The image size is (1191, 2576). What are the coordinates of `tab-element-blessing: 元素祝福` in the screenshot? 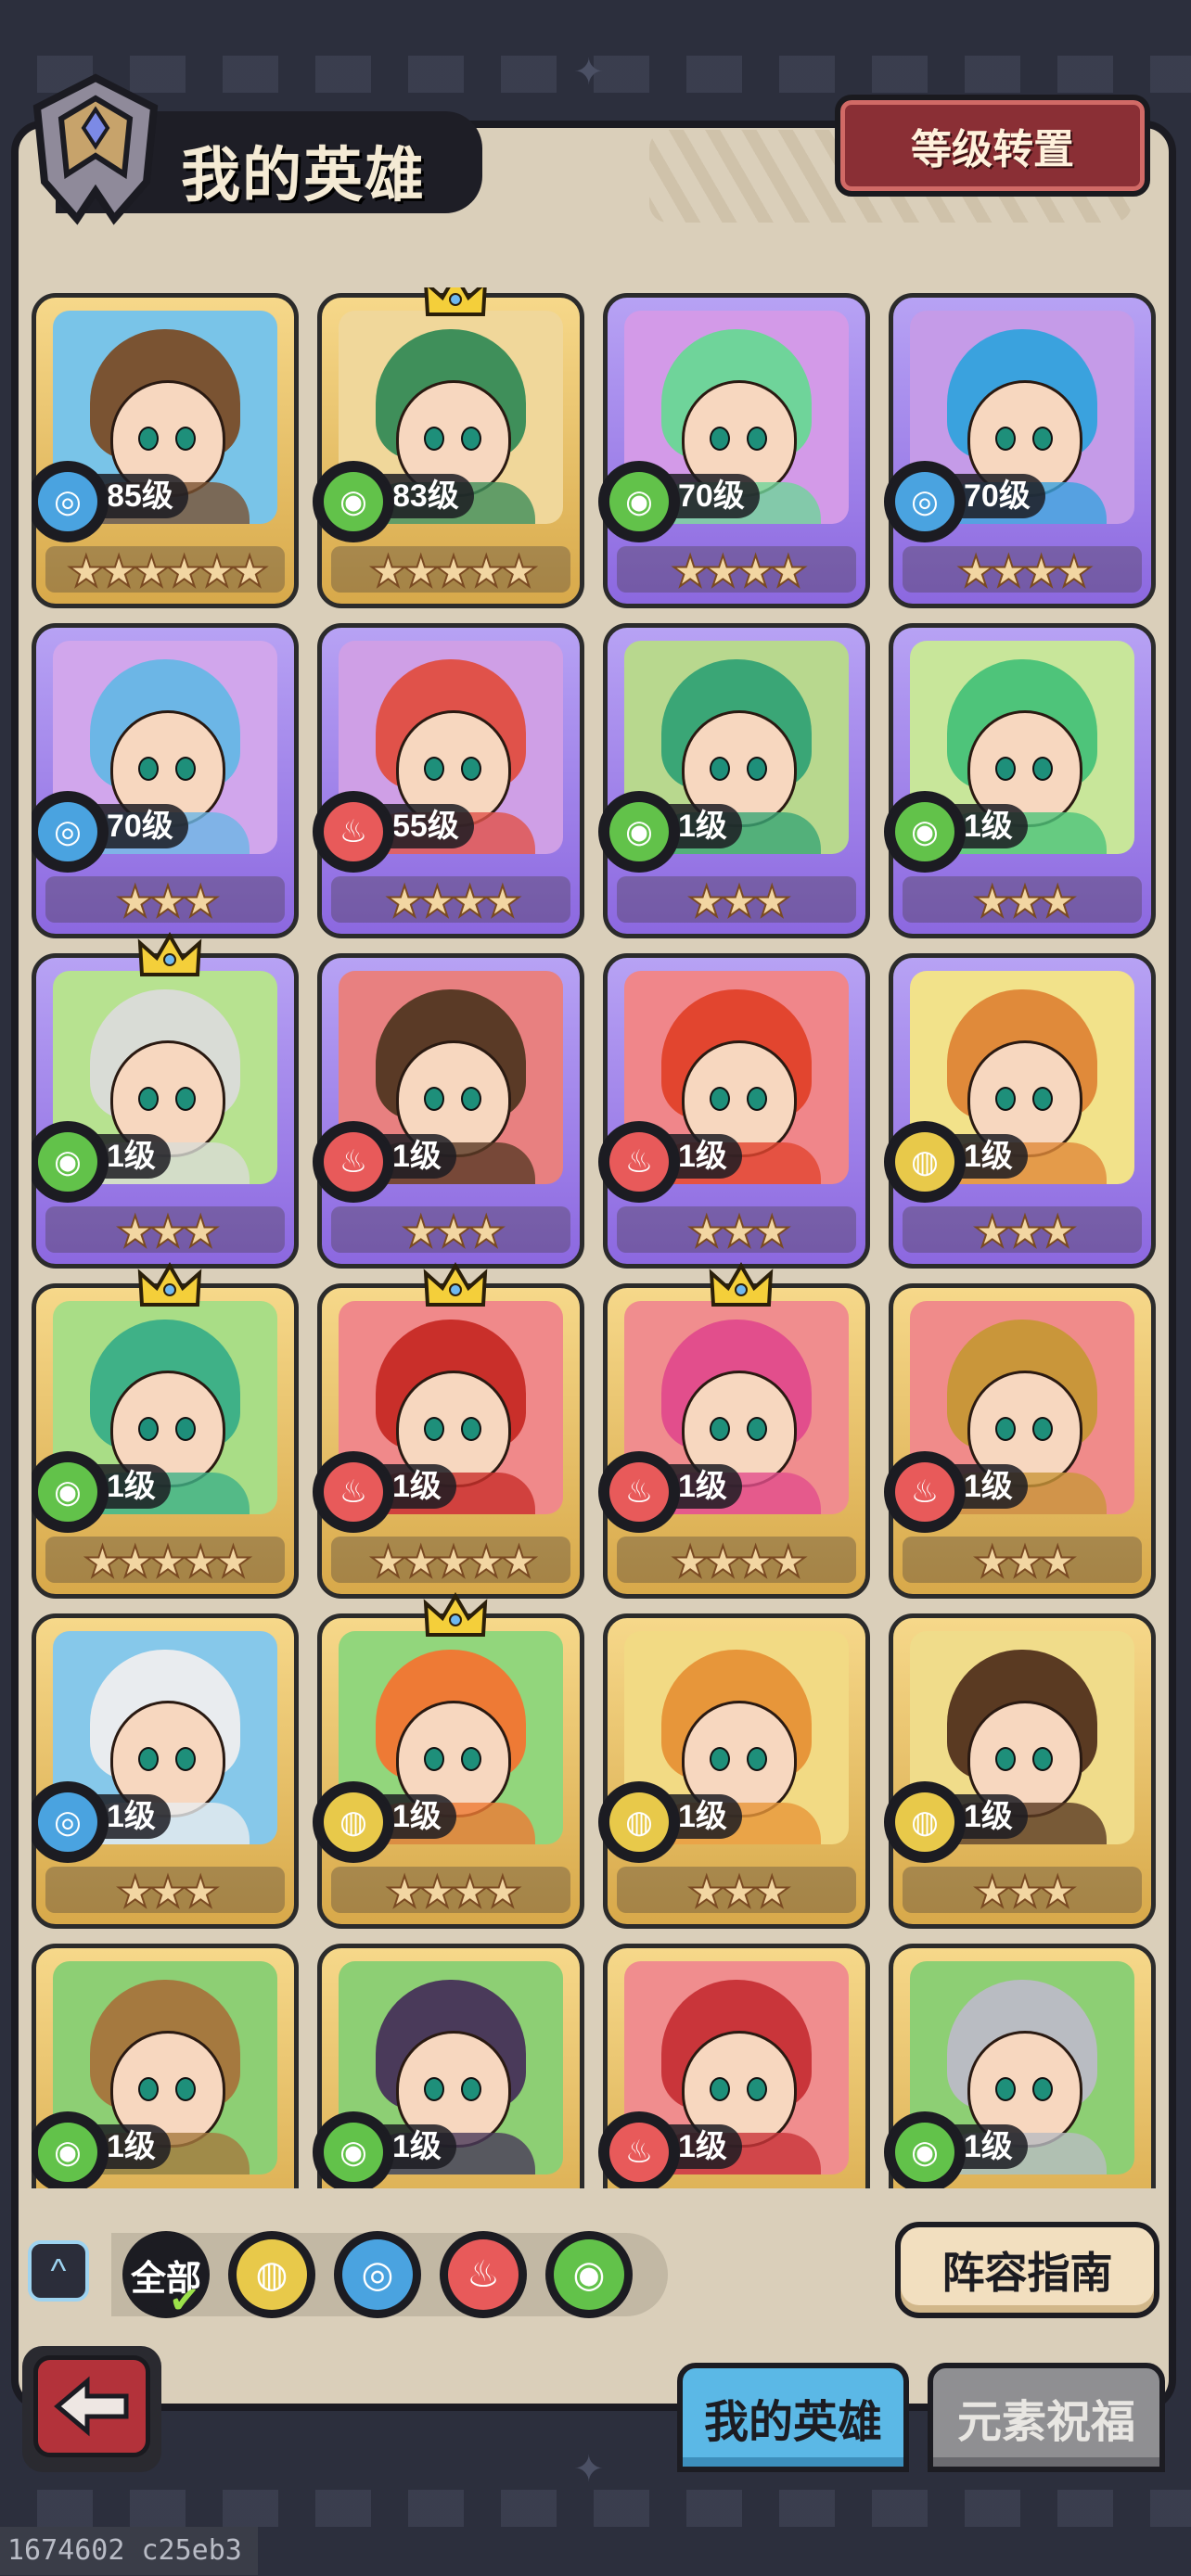 It's located at (1047, 2418).